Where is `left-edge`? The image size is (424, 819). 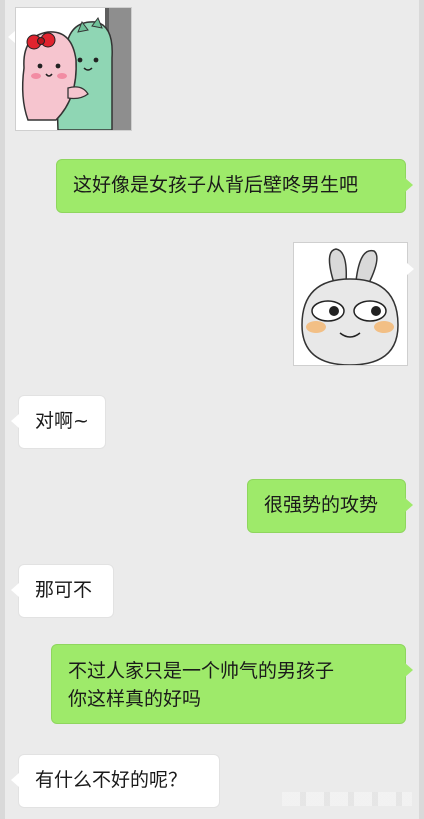
left-edge is located at coordinates (2, 409).